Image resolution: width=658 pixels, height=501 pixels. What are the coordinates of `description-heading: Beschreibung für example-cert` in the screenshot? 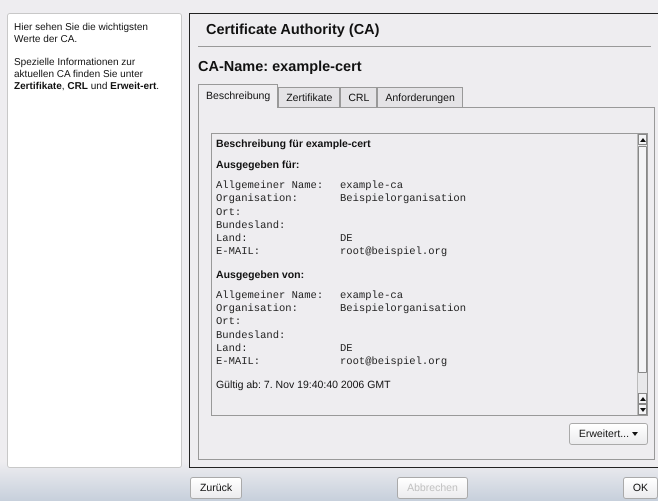 It's located at (294, 144).